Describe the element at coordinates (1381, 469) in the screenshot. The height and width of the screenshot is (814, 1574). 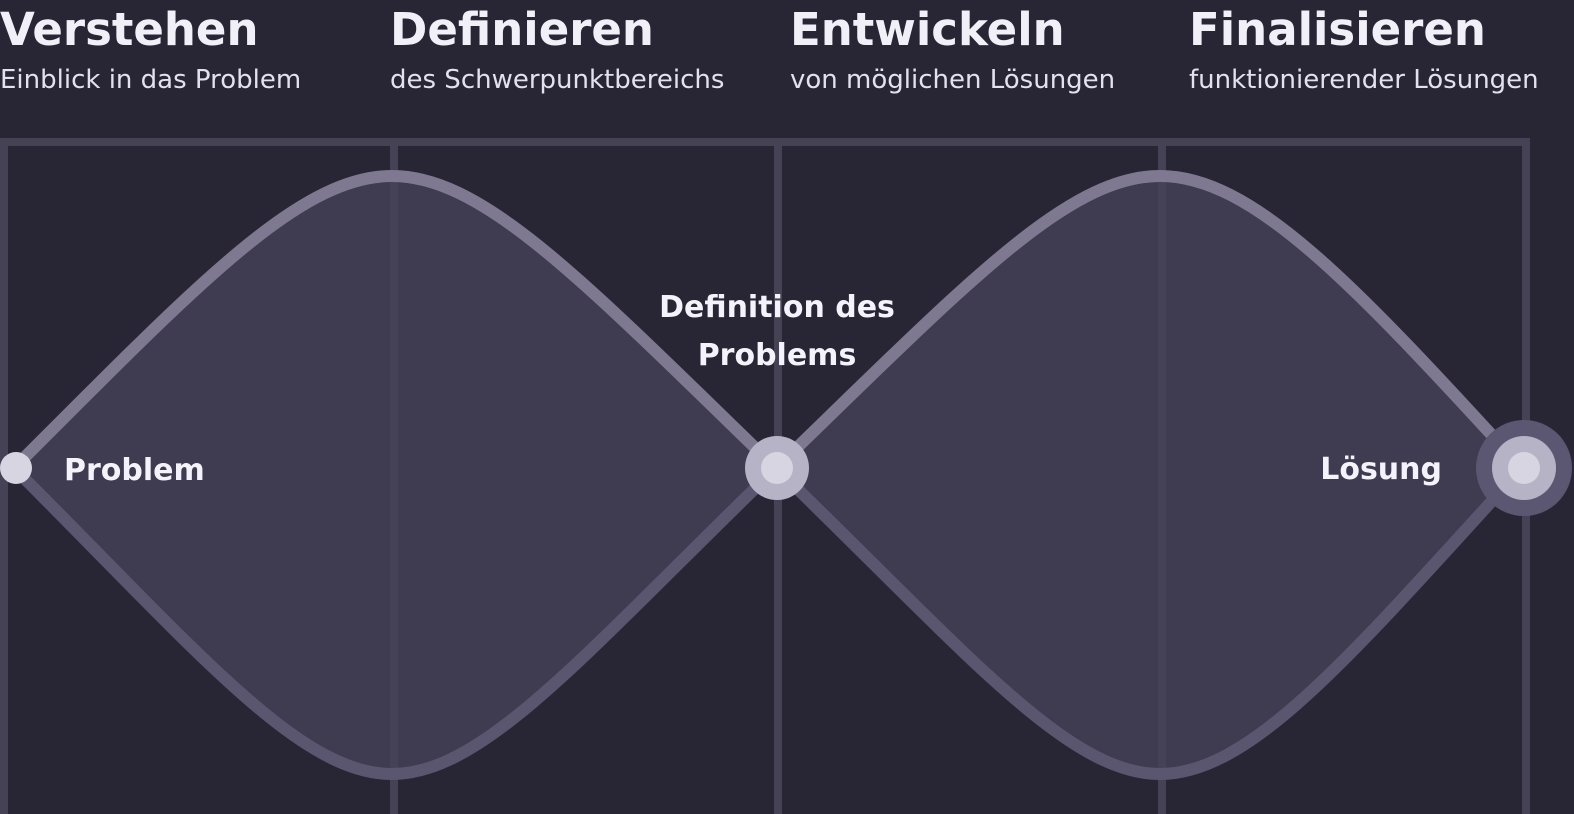
I see `end-node-label: Lösung` at that location.